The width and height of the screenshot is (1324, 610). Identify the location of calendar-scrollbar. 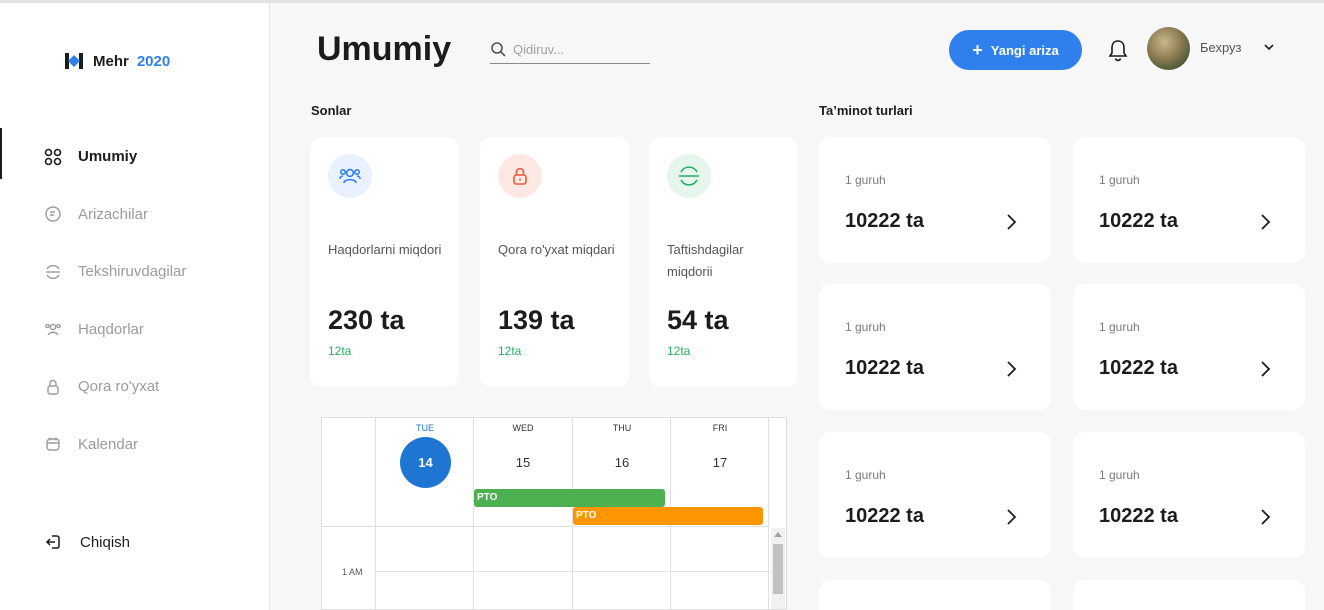
(778, 568).